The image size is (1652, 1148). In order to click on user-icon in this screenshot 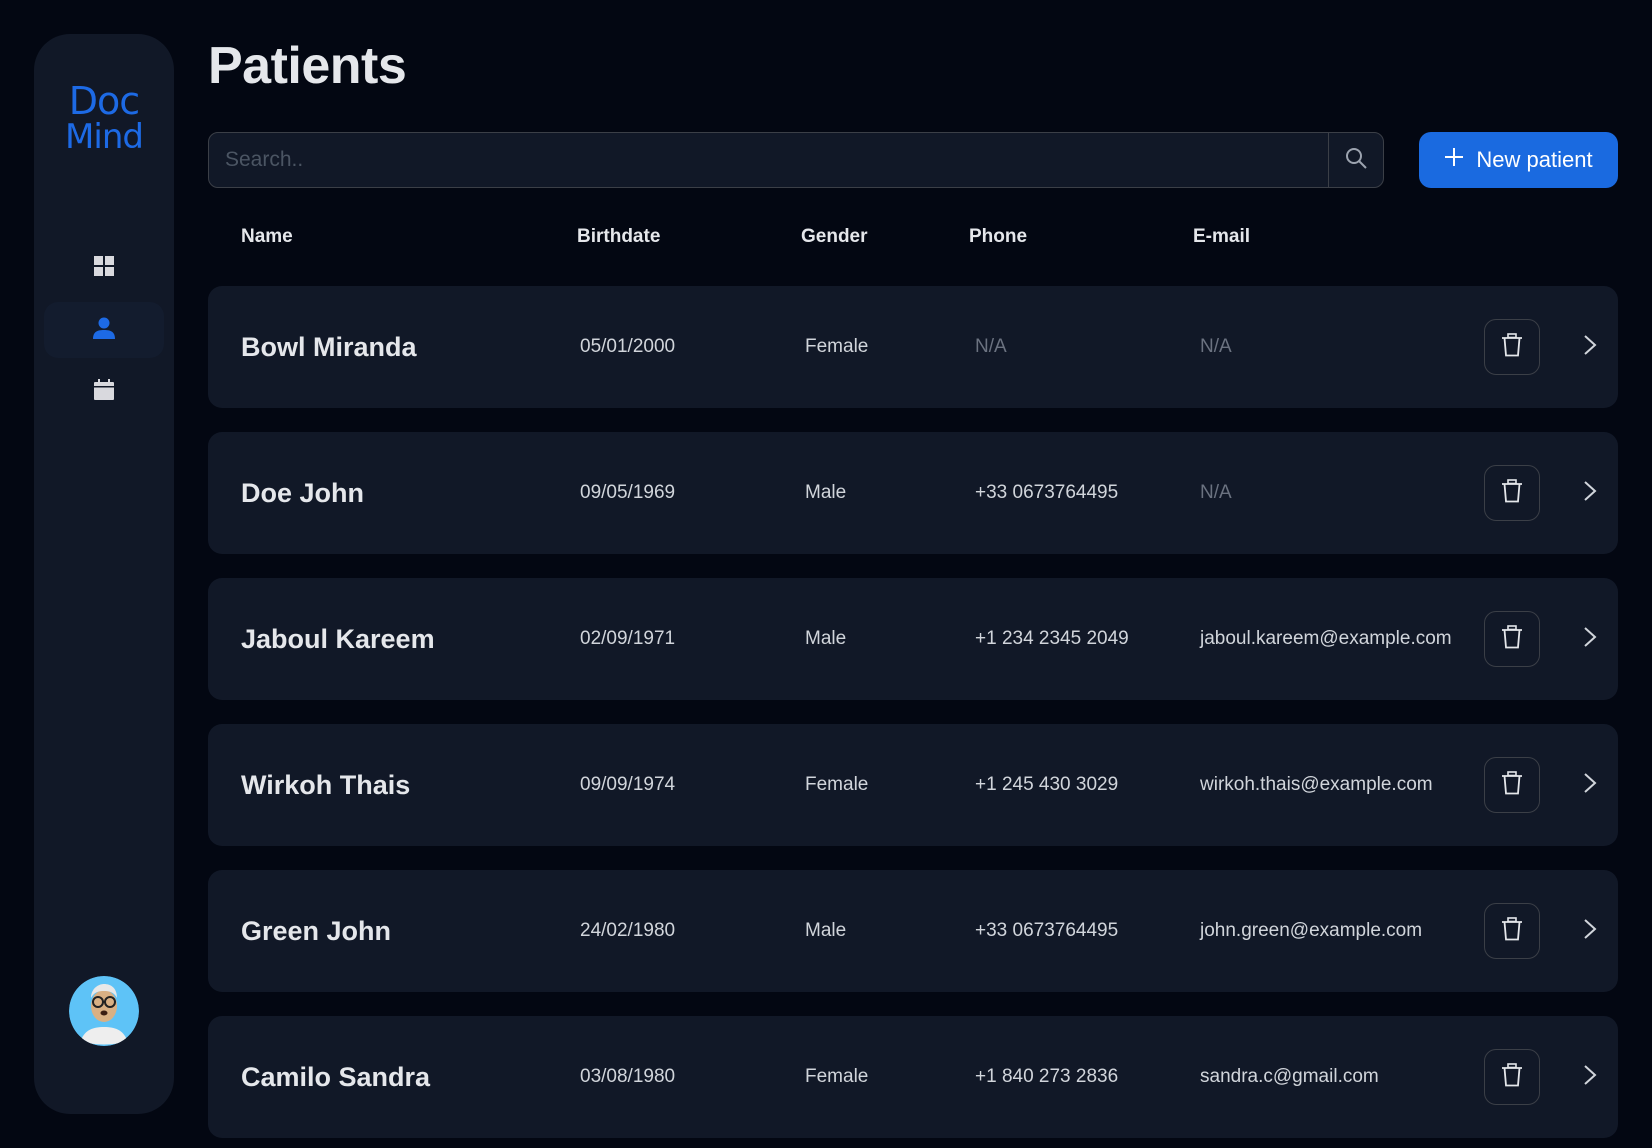, I will do `click(104, 330)`.